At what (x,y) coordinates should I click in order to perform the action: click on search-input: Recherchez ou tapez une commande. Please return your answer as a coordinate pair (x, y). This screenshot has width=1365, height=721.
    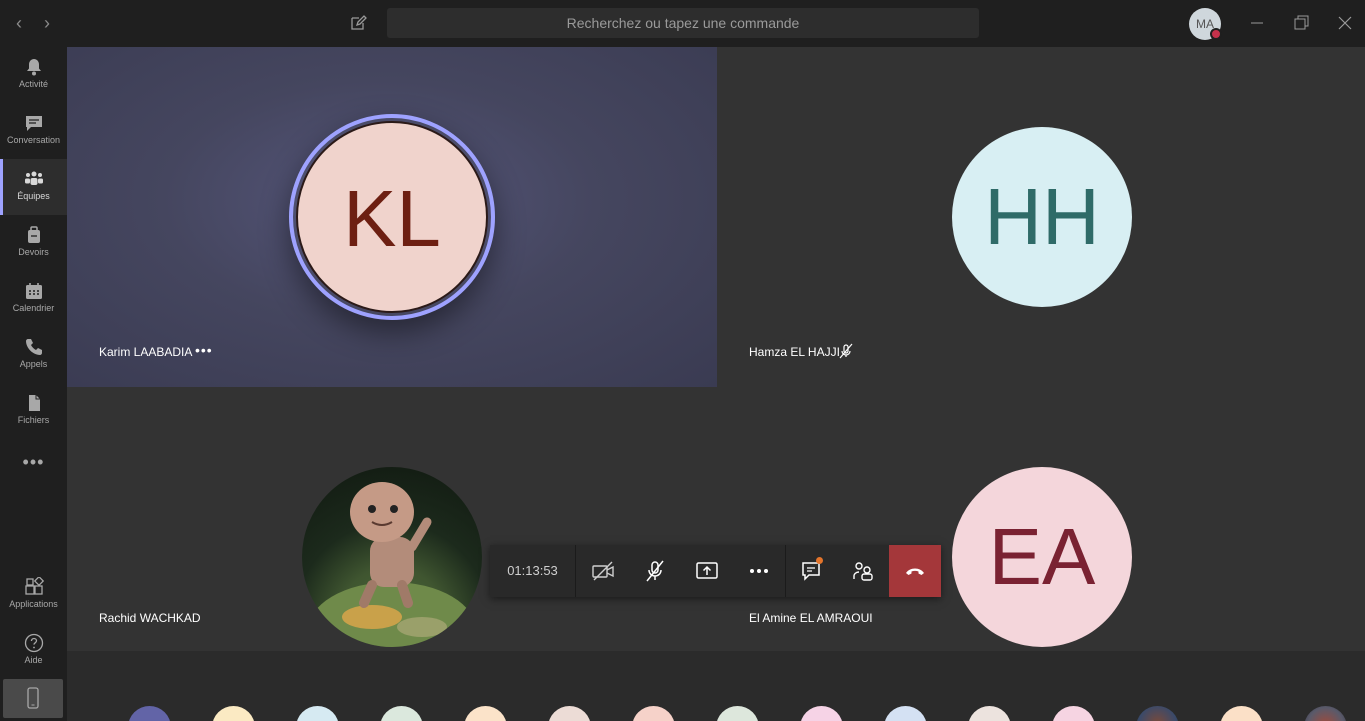
    Looking at the image, I should click on (683, 23).